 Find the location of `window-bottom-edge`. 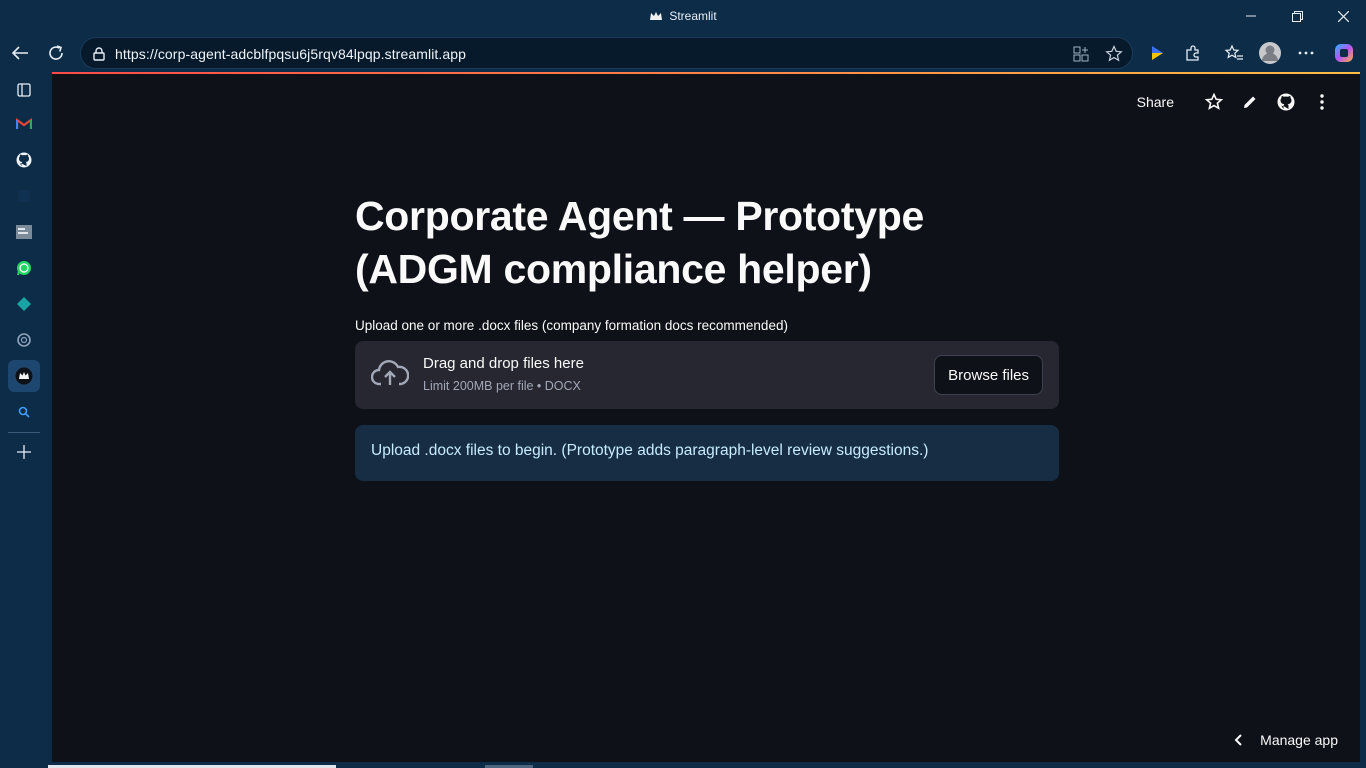

window-bottom-edge is located at coordinates (683, 765).